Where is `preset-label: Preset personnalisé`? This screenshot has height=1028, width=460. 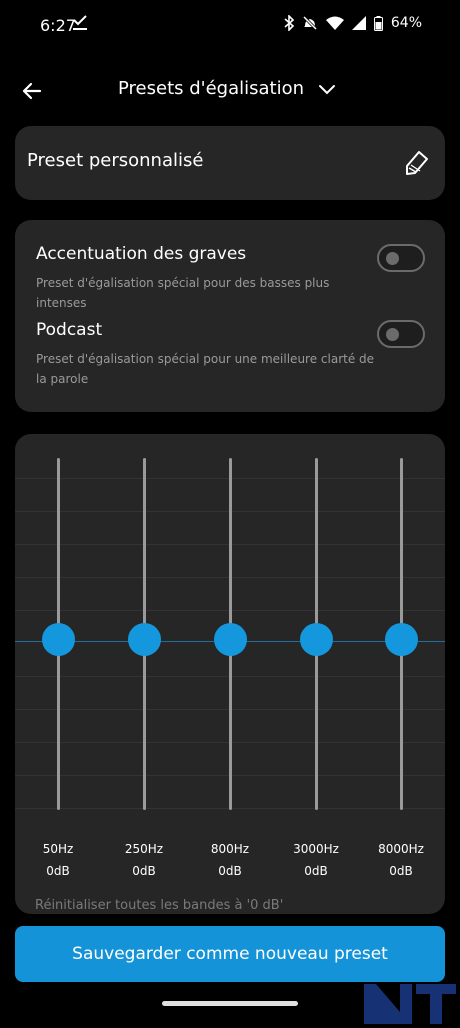 preset-label: Preset personnalisé is located at coordinates (115, 160).